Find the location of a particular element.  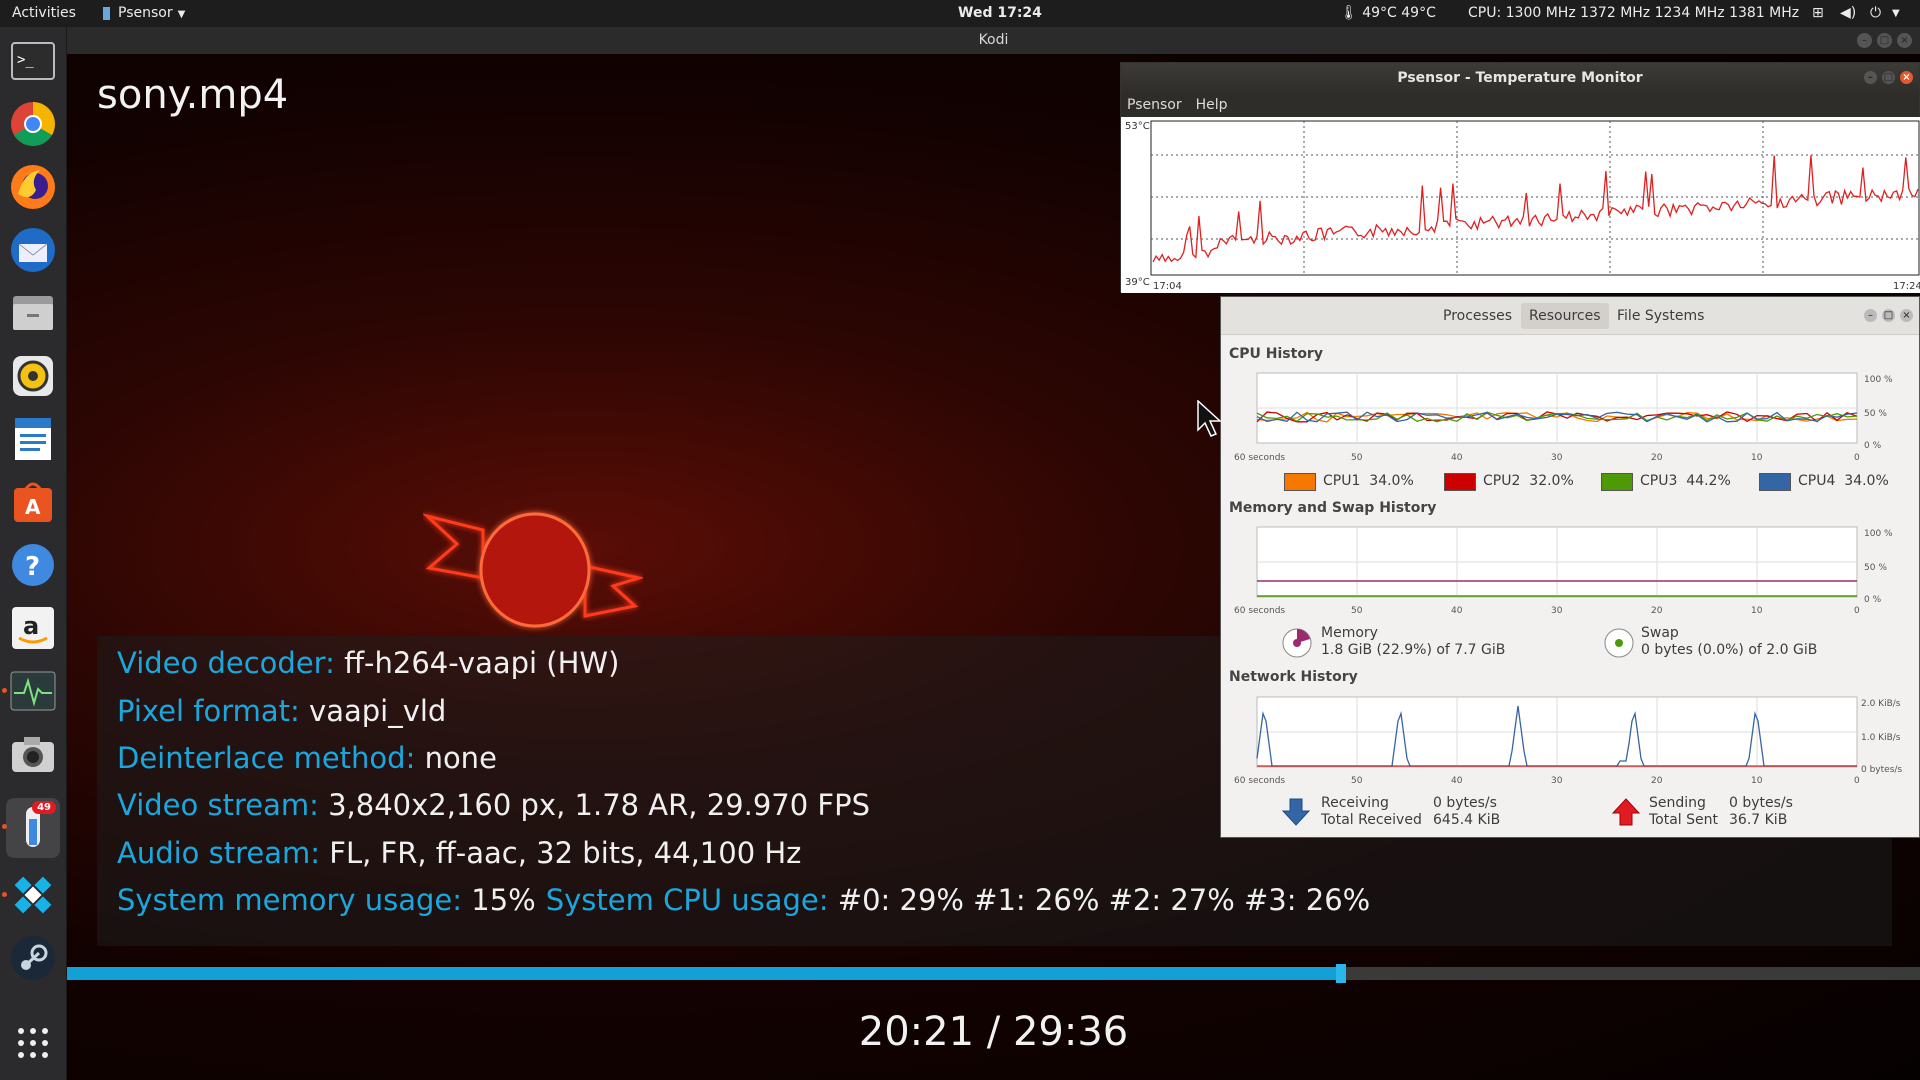

swap-label: Swap is located at coordinates (1660, 633).